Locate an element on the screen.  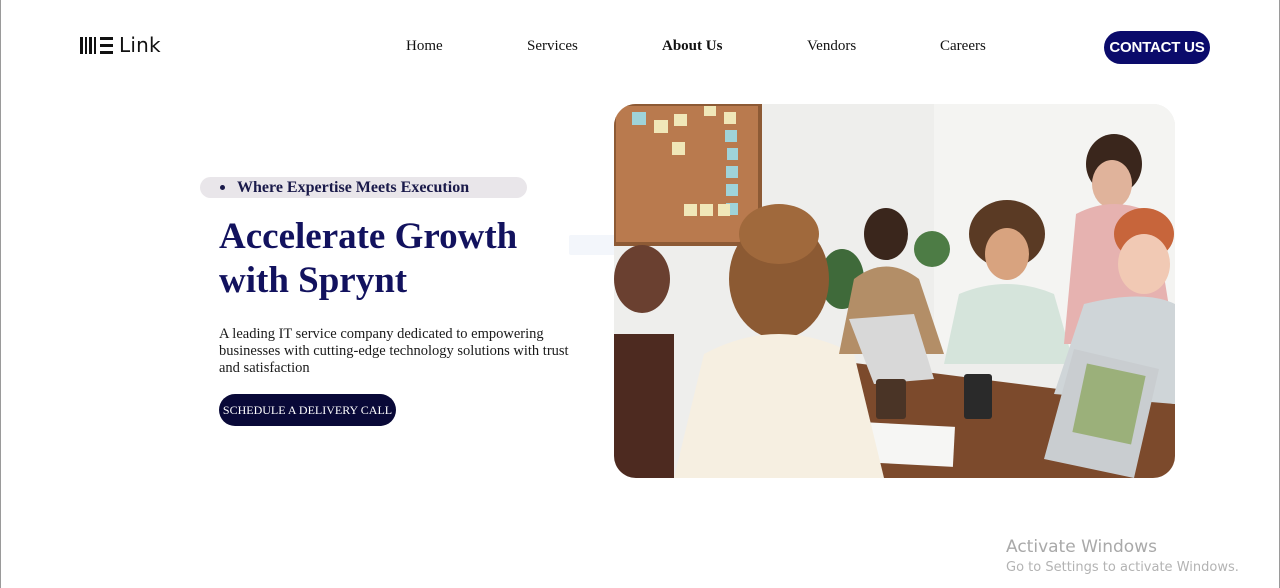
faint-overlay is located at coordinates (594, 245).